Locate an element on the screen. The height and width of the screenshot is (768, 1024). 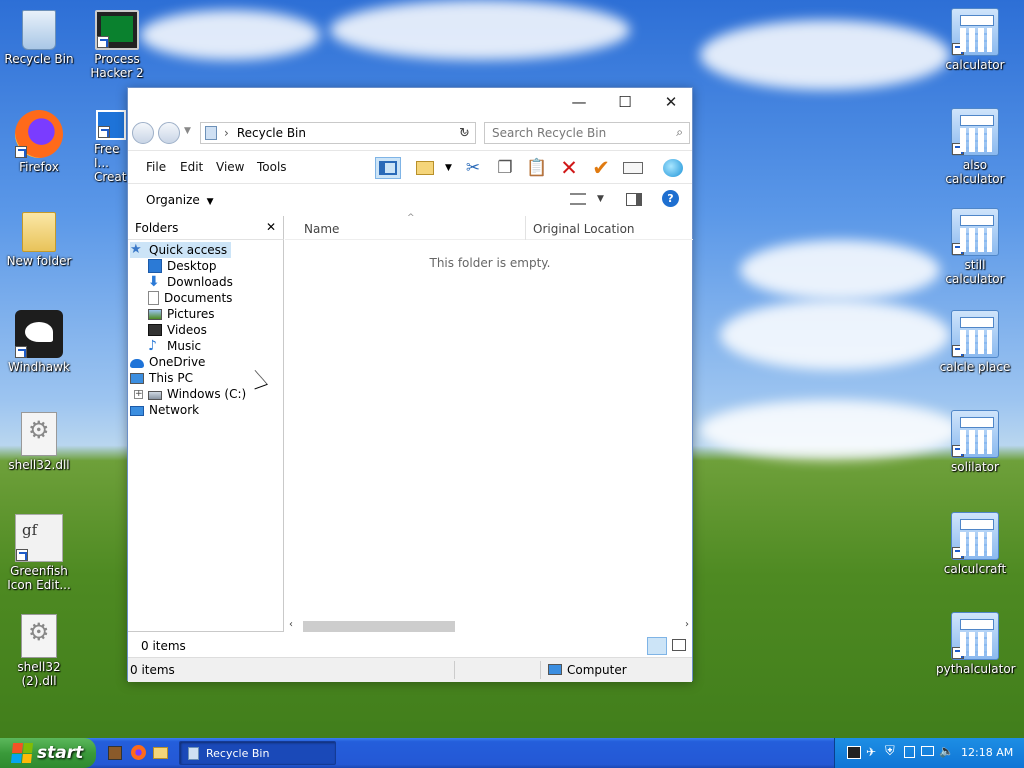
organize-button: Organize ▼ is located at coordinates (180, 200).